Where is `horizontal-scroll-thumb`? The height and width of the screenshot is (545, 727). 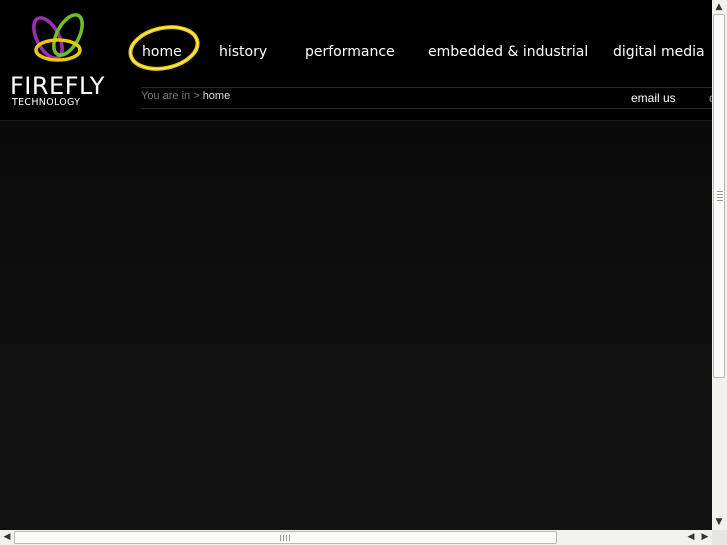 horizontal-scroll-thumb is located at coordinates (285, 537).